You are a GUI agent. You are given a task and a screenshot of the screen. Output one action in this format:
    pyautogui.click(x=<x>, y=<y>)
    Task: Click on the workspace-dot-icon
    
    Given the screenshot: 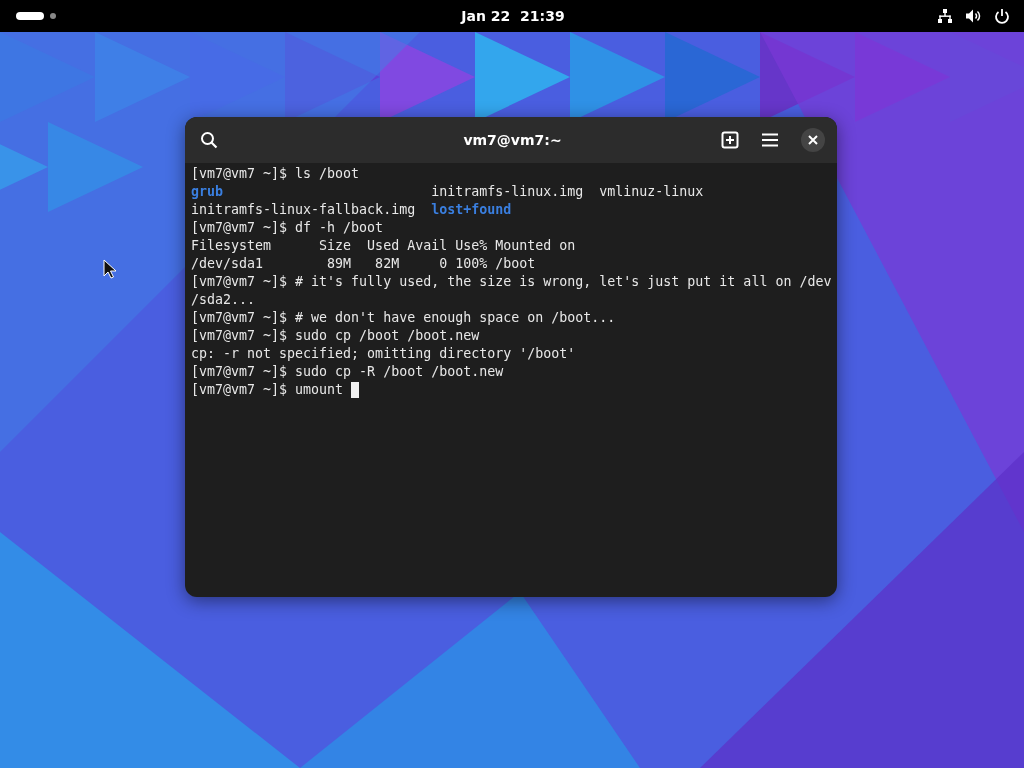 What is the action you would take?
    pyautogui.click(x=53, y=16)
    